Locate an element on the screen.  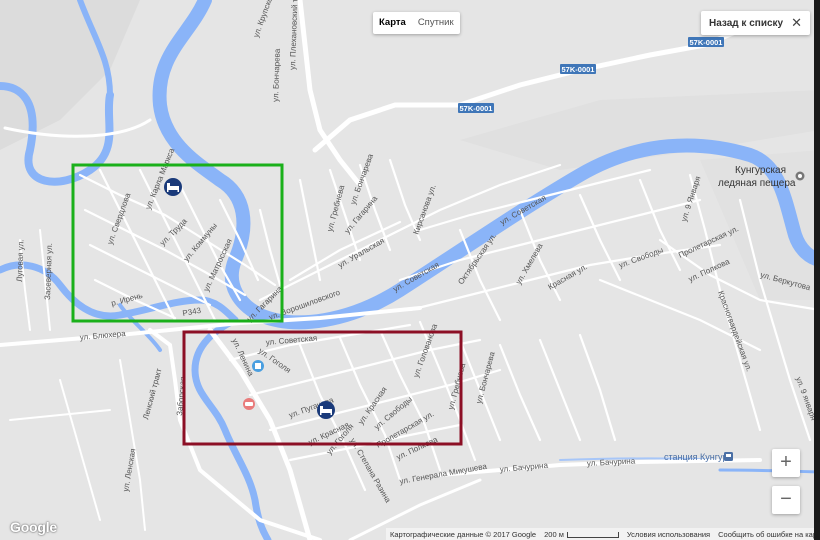
google-logo: Google is located at coordinates (34, 527).